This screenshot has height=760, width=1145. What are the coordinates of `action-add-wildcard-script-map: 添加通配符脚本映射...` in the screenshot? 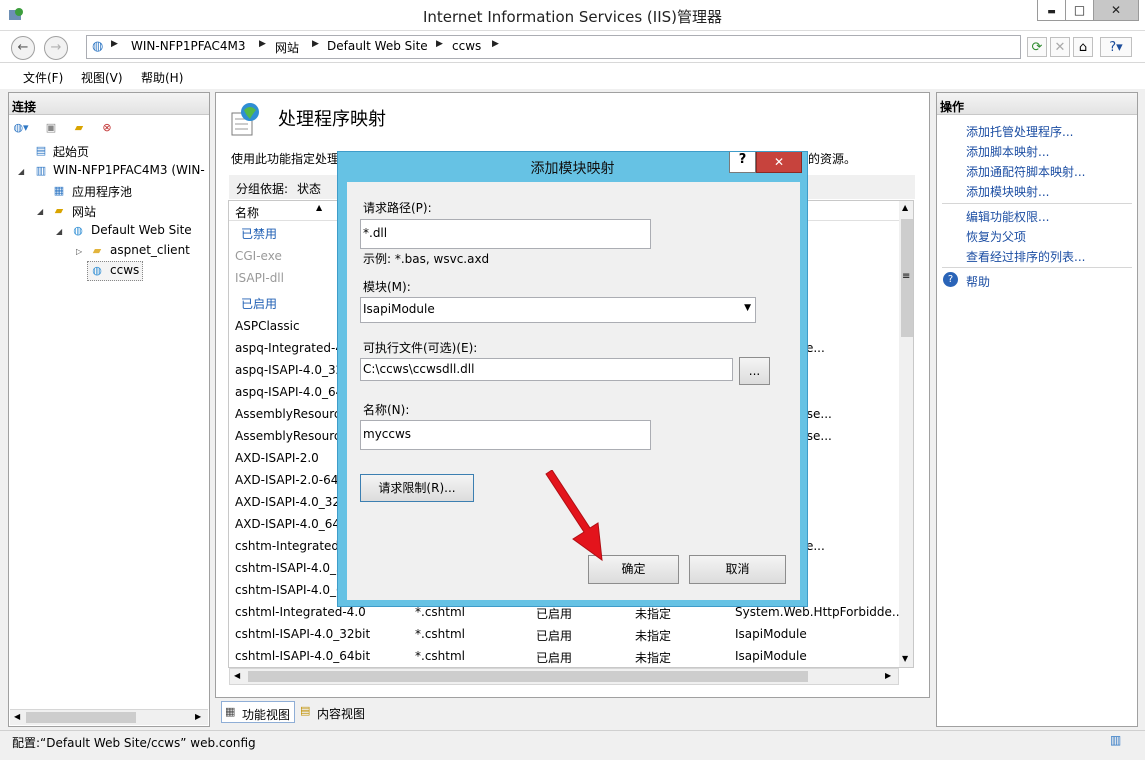 It's located at (1025, 171).